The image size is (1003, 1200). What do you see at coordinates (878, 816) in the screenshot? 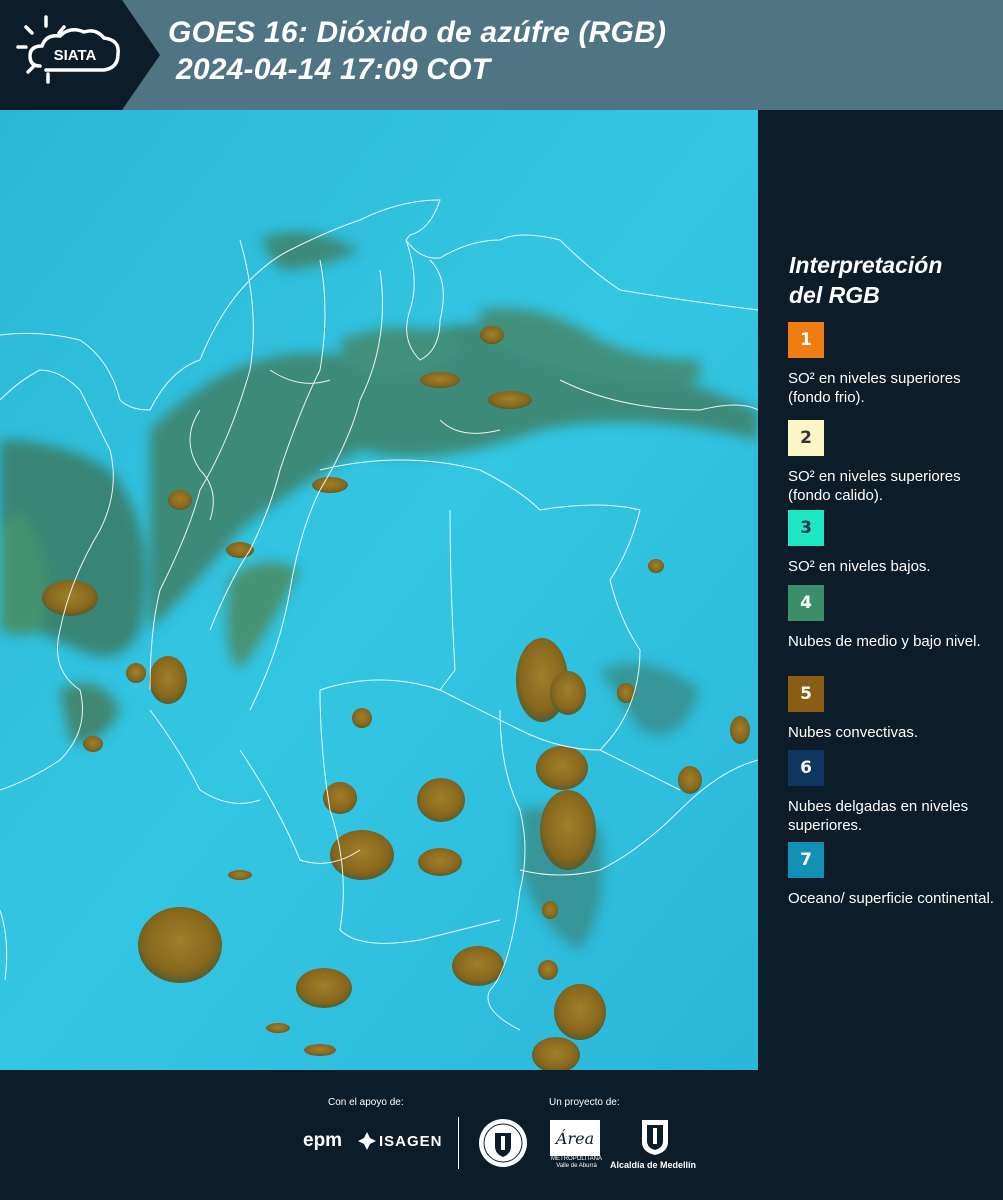
I see `legend-label-6: Nubes delgadas en niveles superiores.` at bounding box center [878, 816].